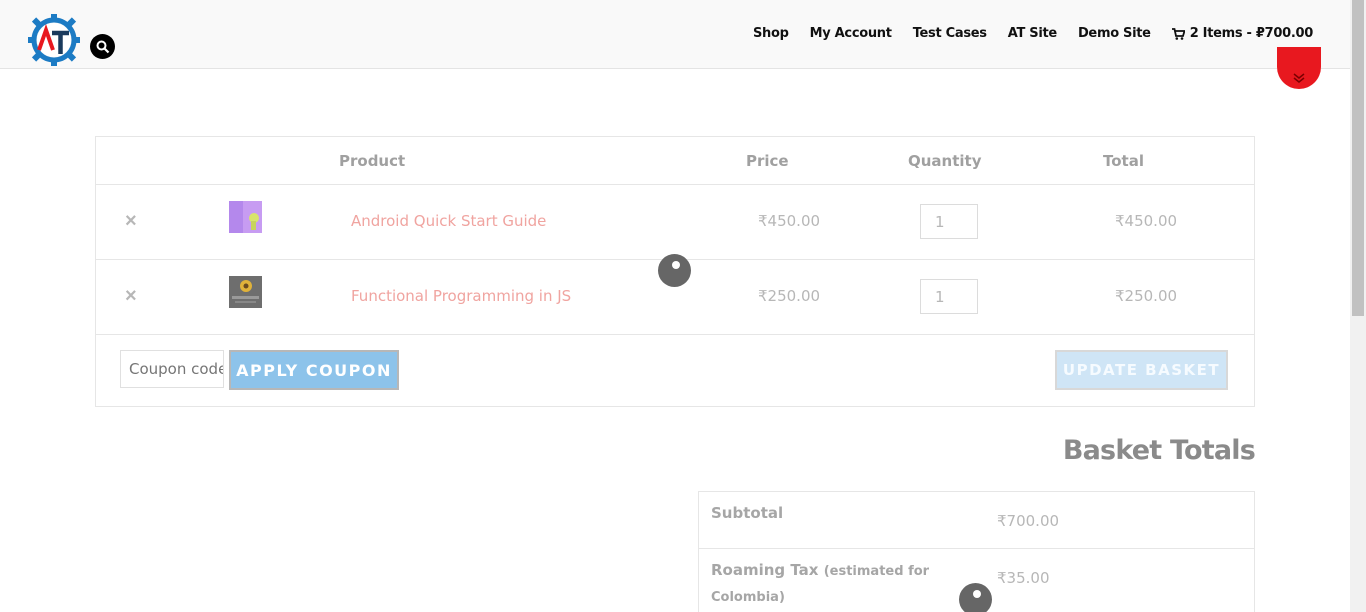 This screenshot has width=1366, height=612. What do you see at coordinates (747, 513) in the screenshot?
I see `subtotal-label: Subtotal` at bounding box center [747, 513].